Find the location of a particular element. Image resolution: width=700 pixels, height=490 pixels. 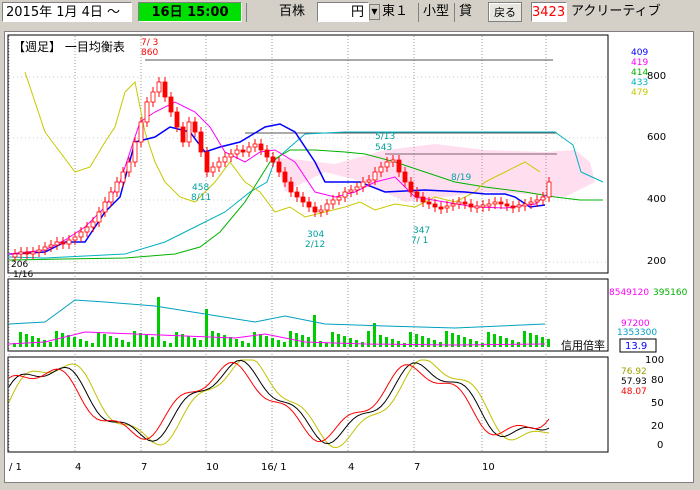

osc-axis-label: 80 is located at coordinates (657, 380).